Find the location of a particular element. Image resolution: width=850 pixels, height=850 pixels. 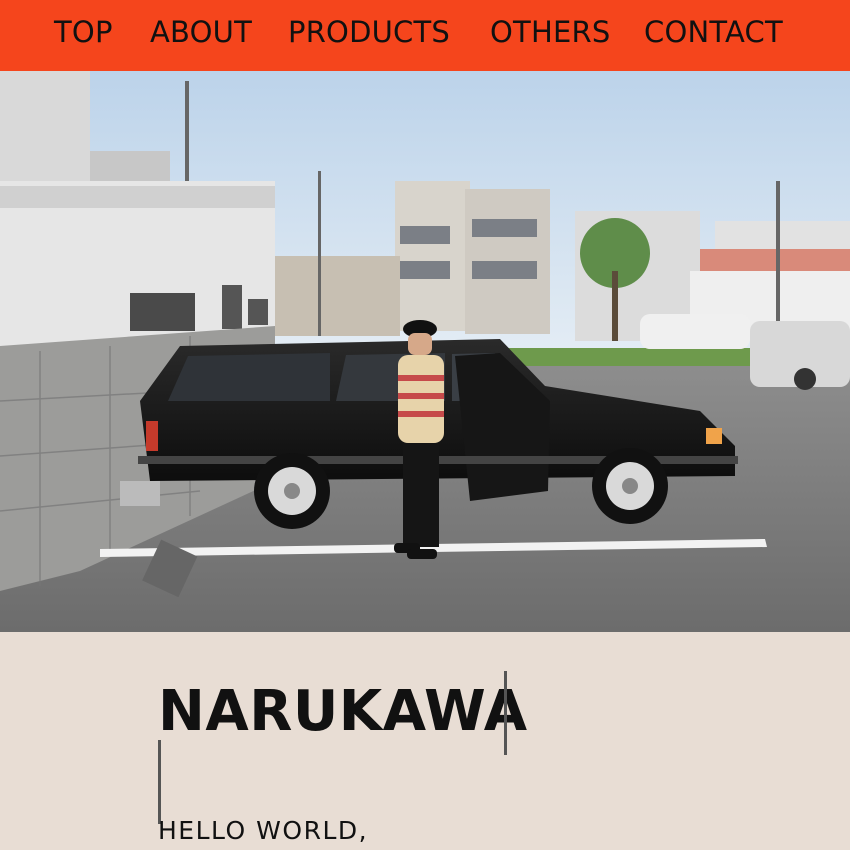

nav-link-products: PRODUCTS is located at coordinates (369, 32).